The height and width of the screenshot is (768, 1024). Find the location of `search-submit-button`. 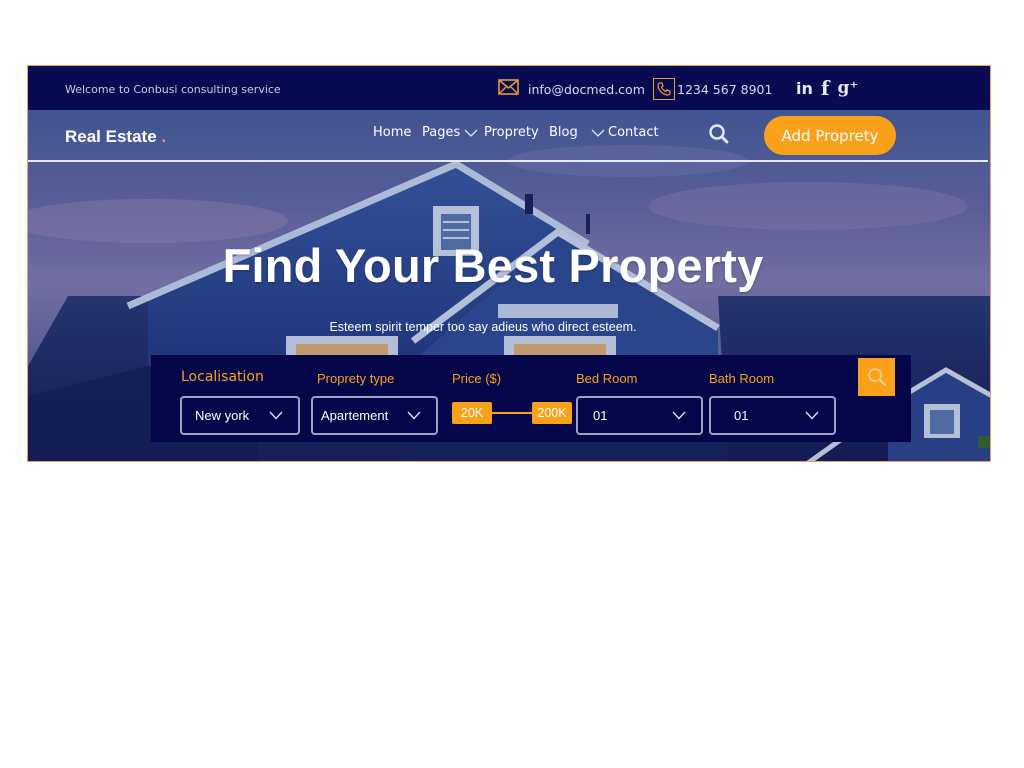

search-submit-button is located at coordinates (876, 377).